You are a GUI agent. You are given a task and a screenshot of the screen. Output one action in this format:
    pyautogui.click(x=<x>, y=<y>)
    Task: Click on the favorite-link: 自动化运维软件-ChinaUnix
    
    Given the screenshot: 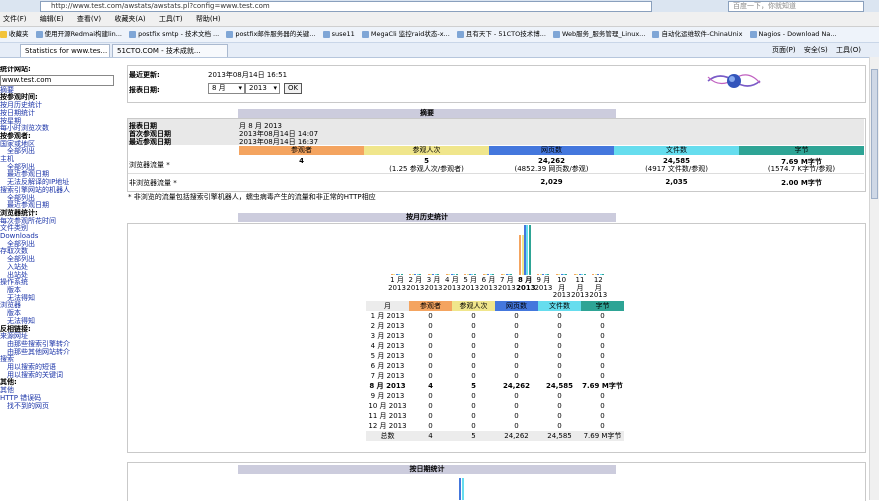 What is the action you would take?
    pyautogui.click(x=697, y=34)
    